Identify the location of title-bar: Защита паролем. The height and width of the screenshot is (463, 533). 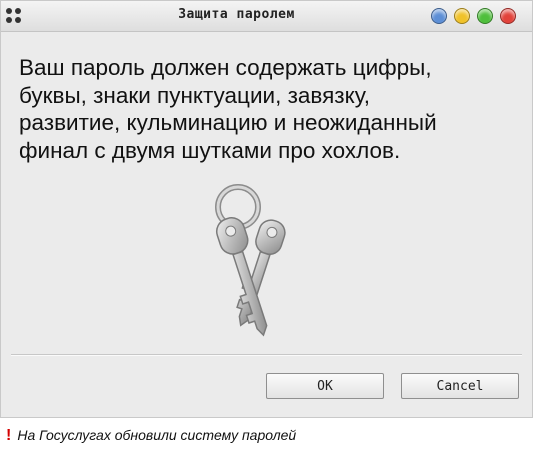
(266, 16).